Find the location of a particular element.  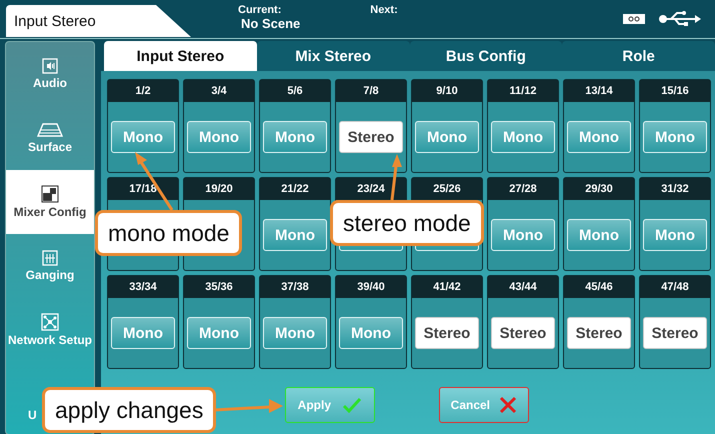

apply-button: Apply is located at coordinates (330, 405).